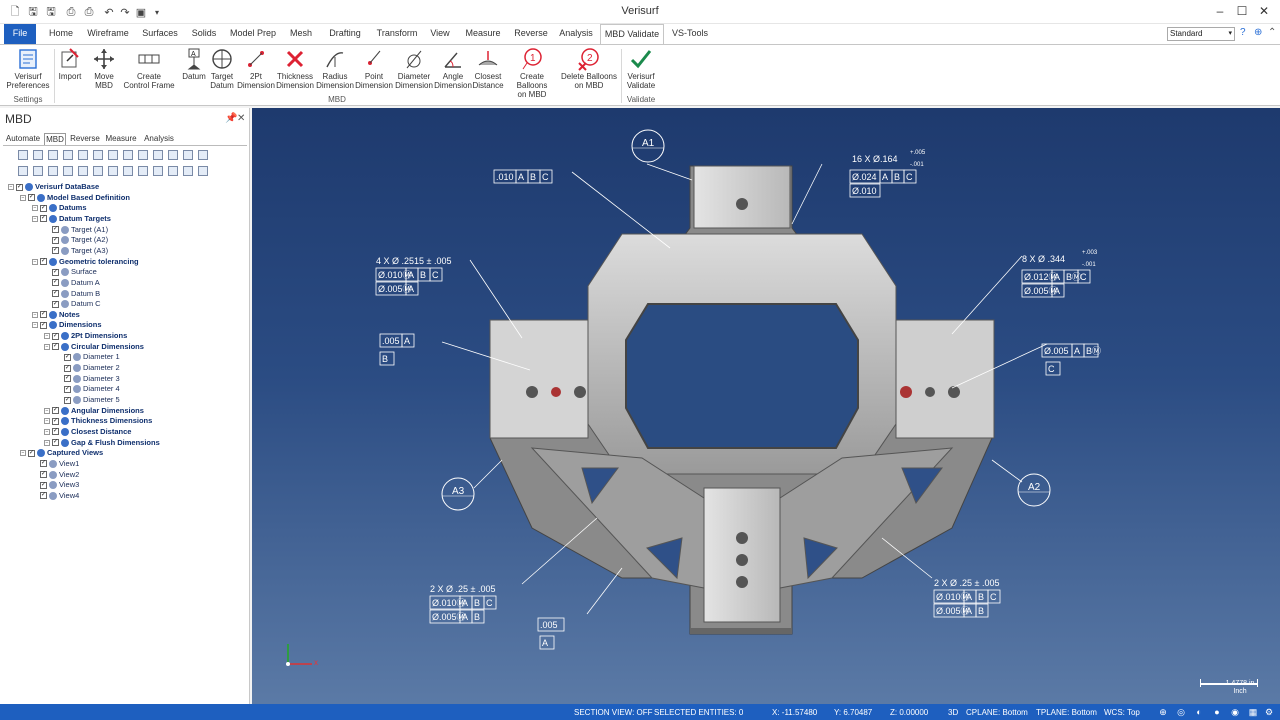  What do you see at coordinates (88, 368) in the screenshot?
I see `tree-item: ✓ Diameter 2` at bounding box center [88, 368].